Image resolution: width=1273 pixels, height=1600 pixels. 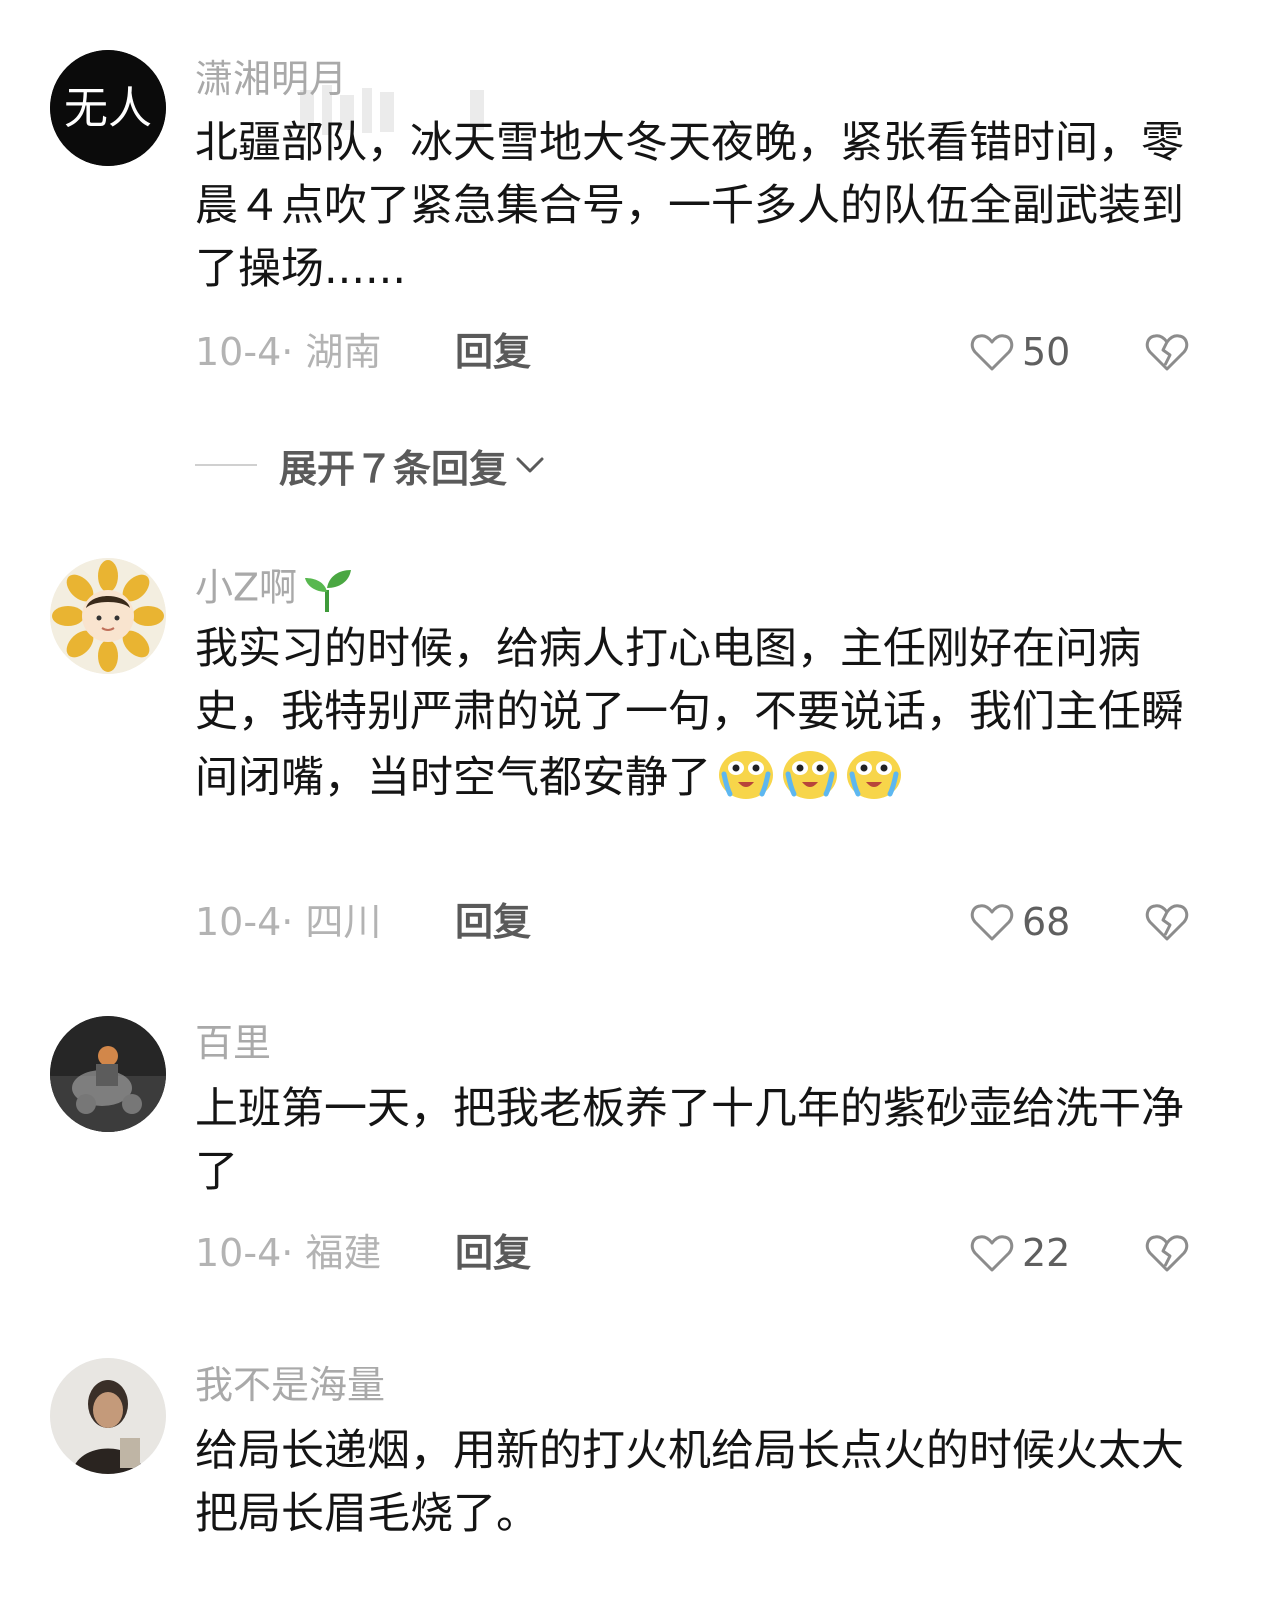 I want to click on like-count: 68, so click(x=1046, y=922).